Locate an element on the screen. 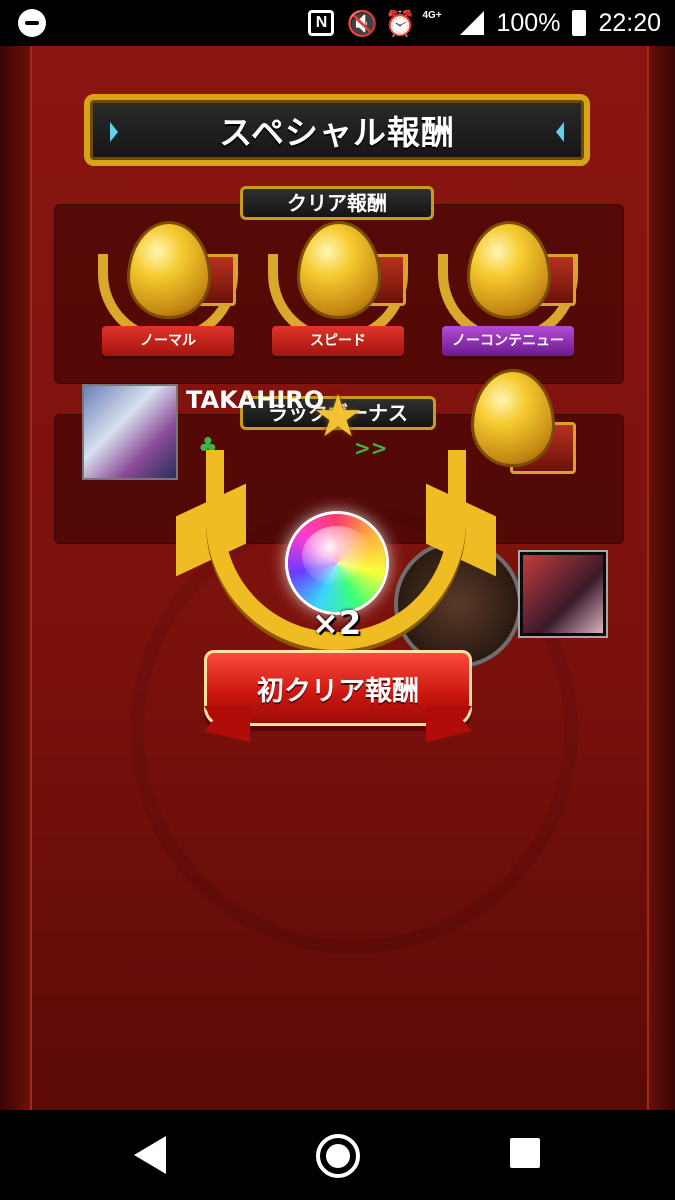 The height and width of the screenshot is (1200, 675). battery-percent: 100% is located at coordinates (528, 22).